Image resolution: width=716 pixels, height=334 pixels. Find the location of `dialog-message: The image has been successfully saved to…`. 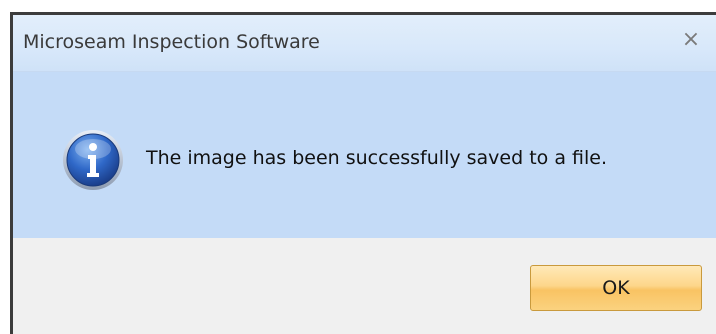

dialog-message: The image has been successfully saved to… is located at coordinates (376, 158).